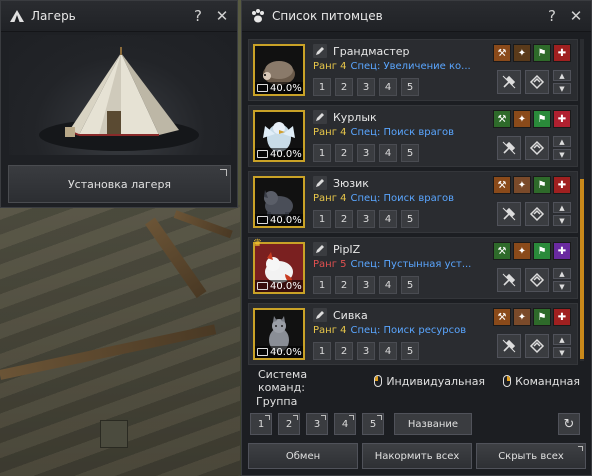  I want to click on pet-list-scrollbar, so click(582, 200).